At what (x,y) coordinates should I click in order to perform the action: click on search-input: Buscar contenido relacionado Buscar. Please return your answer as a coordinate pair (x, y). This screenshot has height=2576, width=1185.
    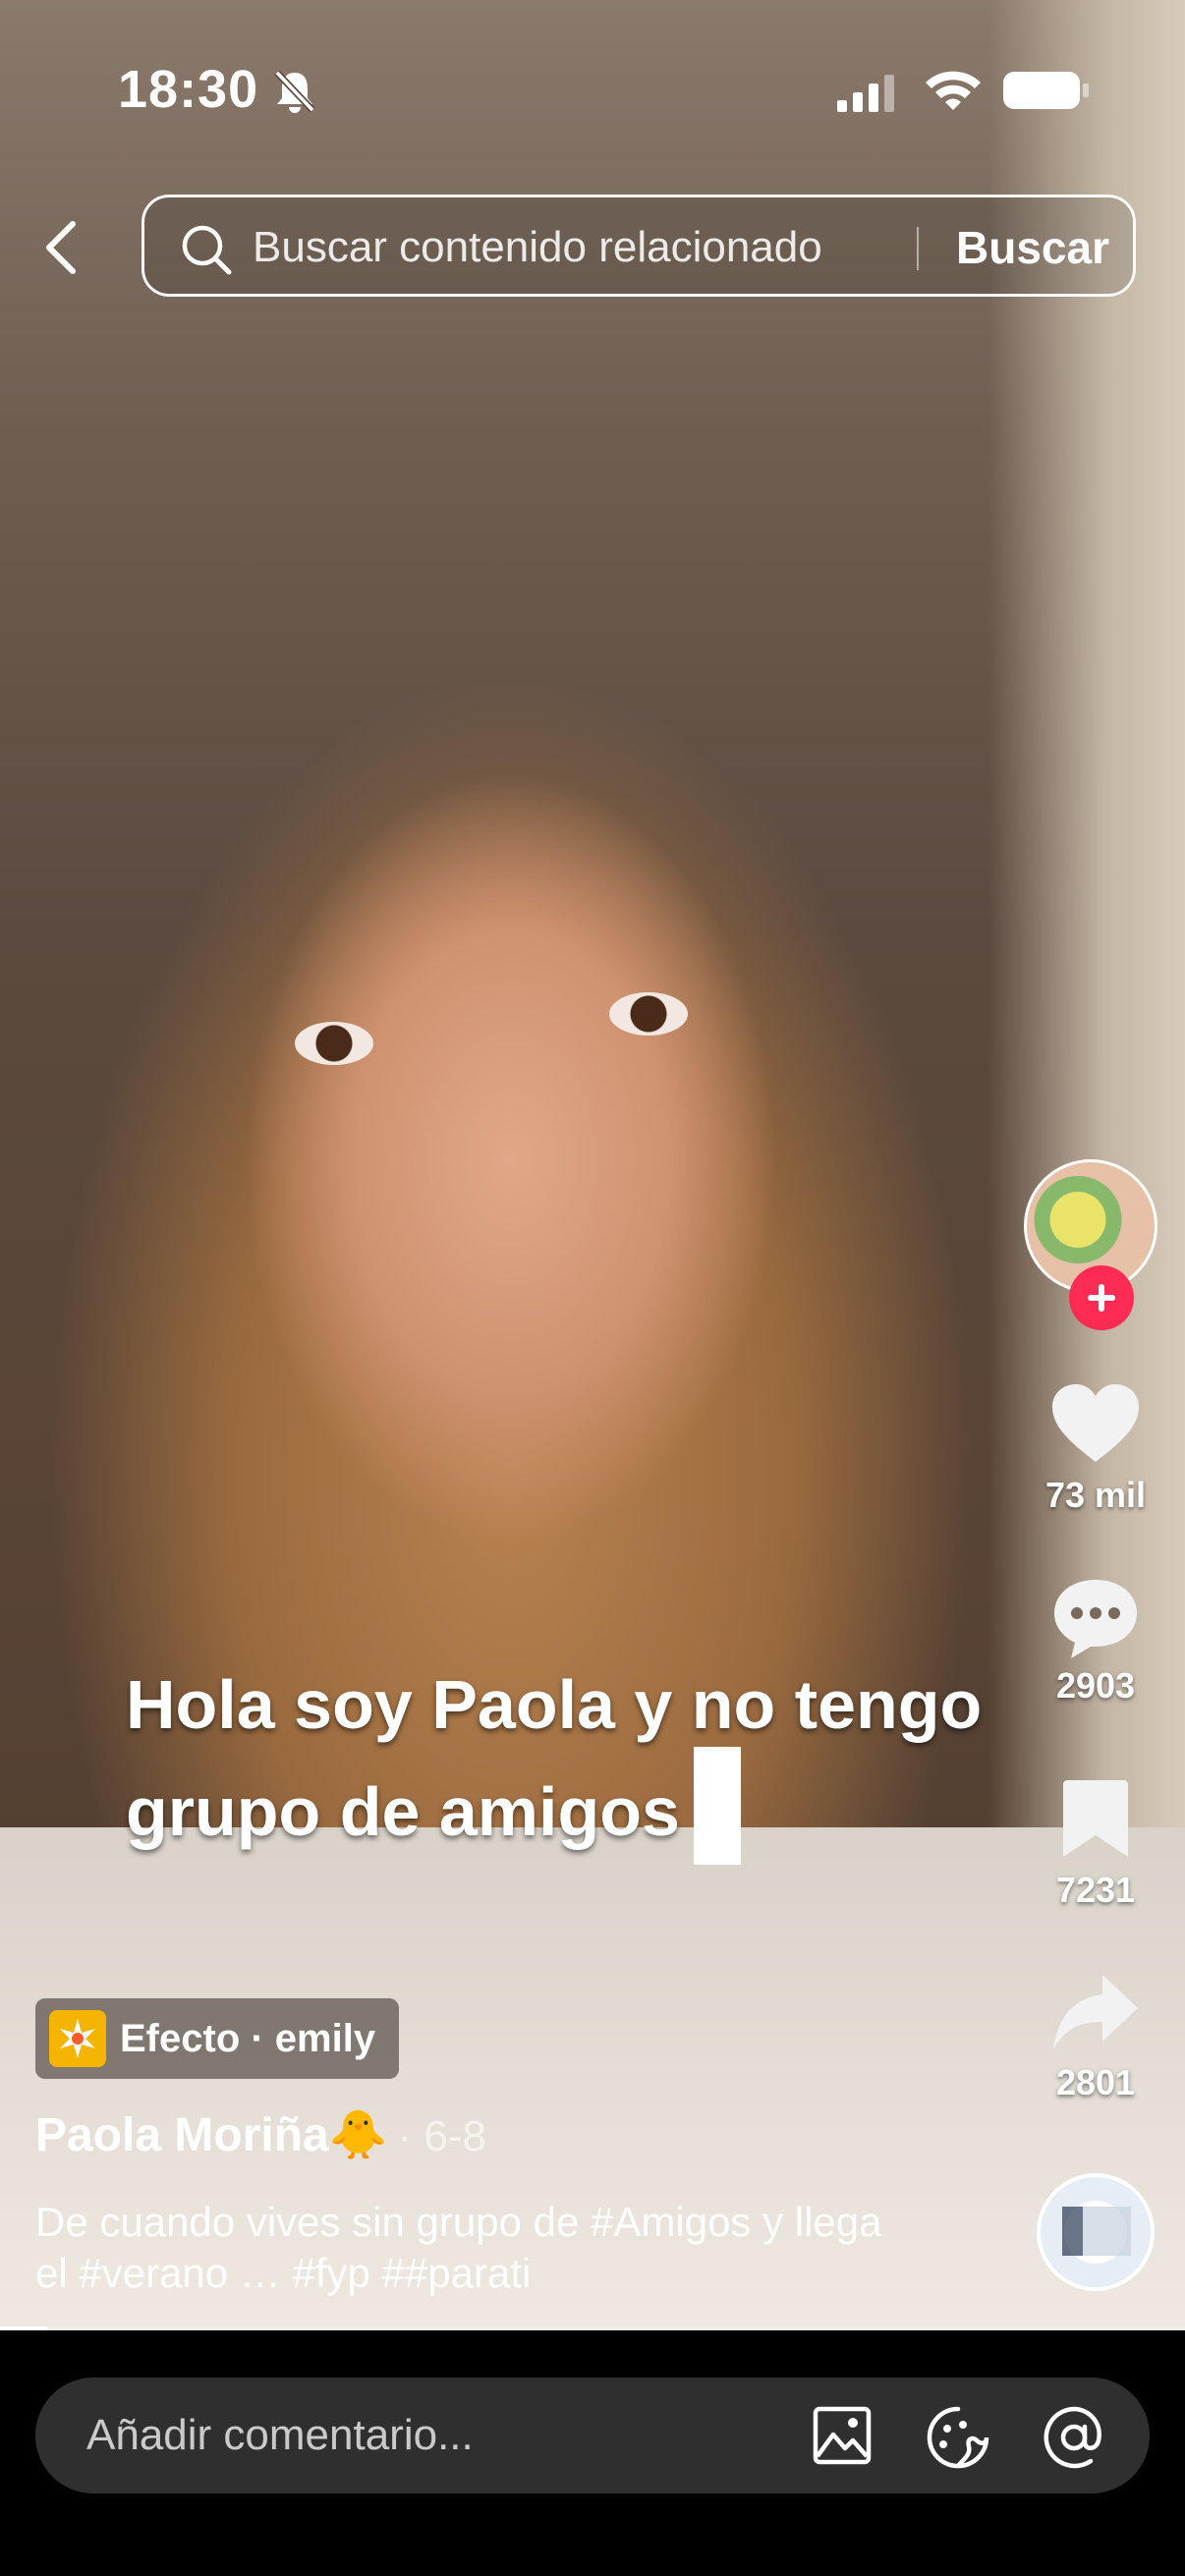
    Looking at the image, I should click on (639, 246).